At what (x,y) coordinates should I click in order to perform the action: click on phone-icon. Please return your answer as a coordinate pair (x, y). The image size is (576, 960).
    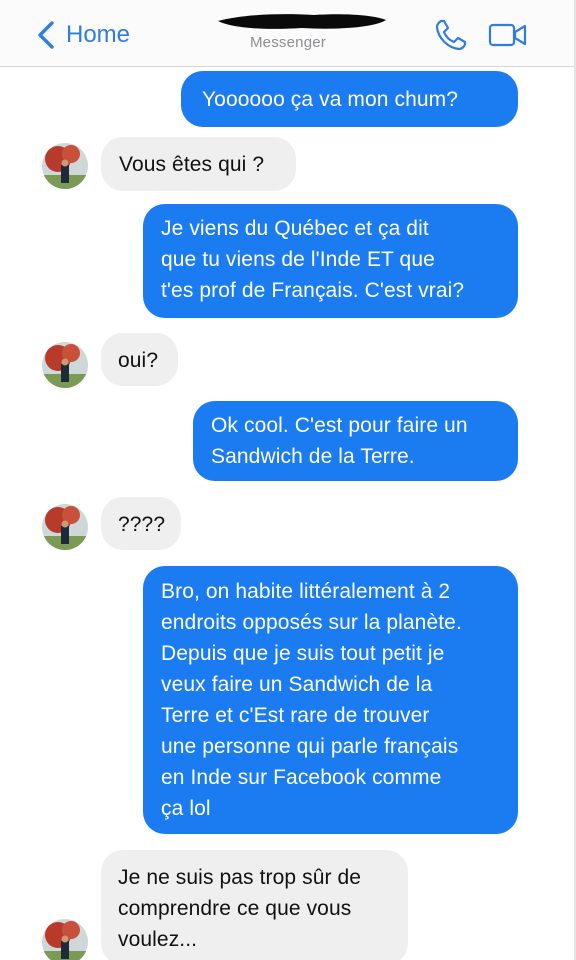
    Looking at the image, I should click on (451, 35).